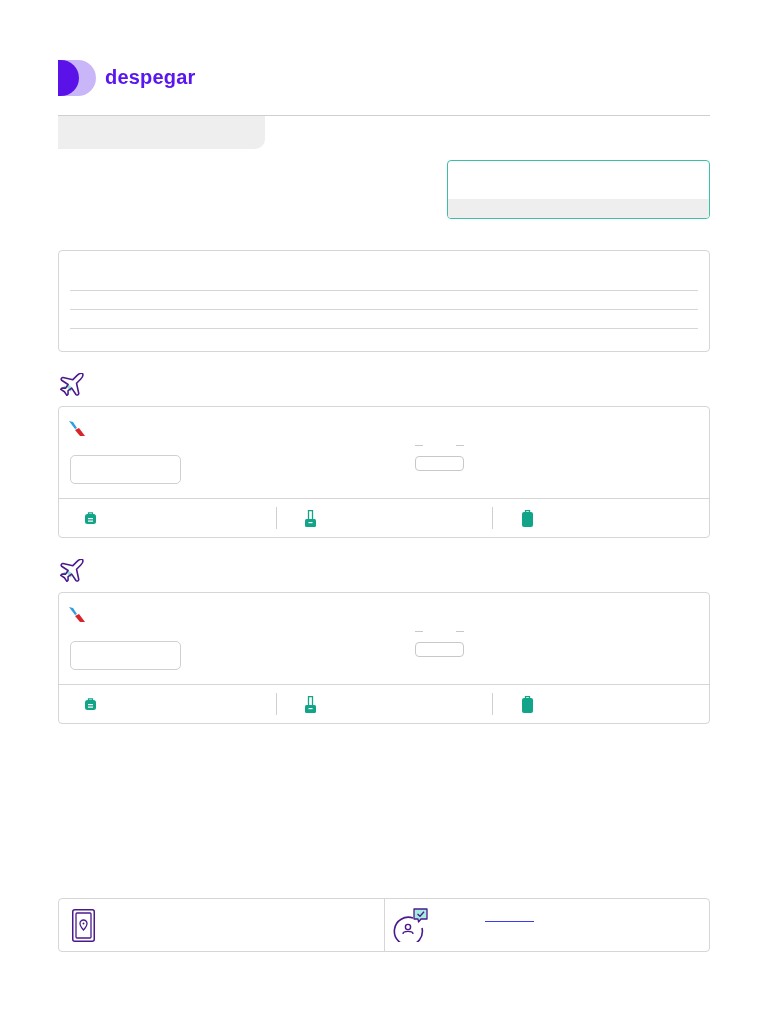 This screenshot has width=768, height=1024. I want to click on link-underline, so click(509, 921).